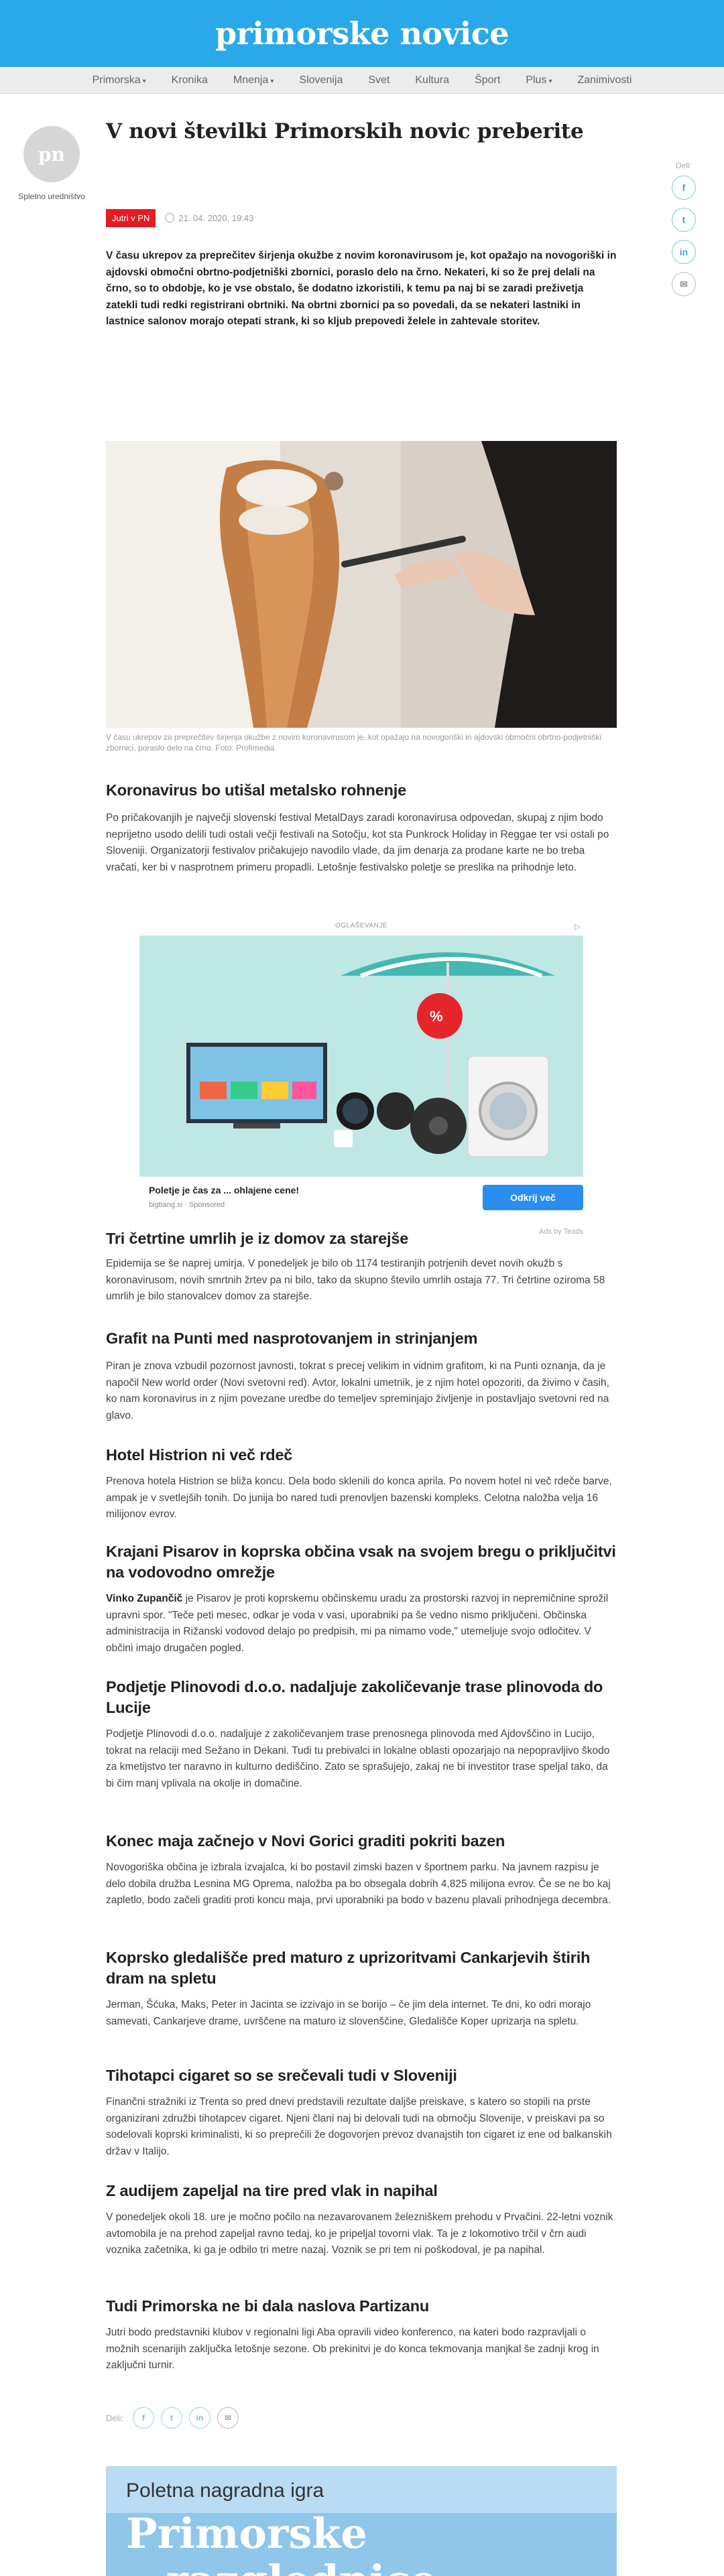 This screenshot has width=724, height=2576. What do you see at coordinates (321, 80) in the screenshot?
I see `nav-item-slovenija: Slovenija` at bounding box center [321, 80].